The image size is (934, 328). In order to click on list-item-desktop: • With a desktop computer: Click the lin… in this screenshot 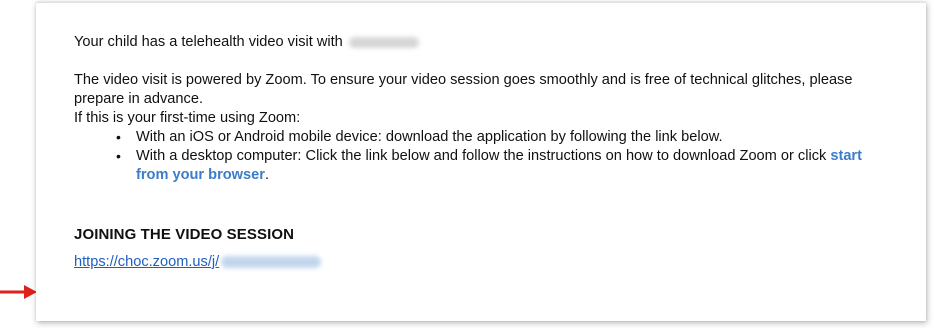, I will do `click(505, 166)`.